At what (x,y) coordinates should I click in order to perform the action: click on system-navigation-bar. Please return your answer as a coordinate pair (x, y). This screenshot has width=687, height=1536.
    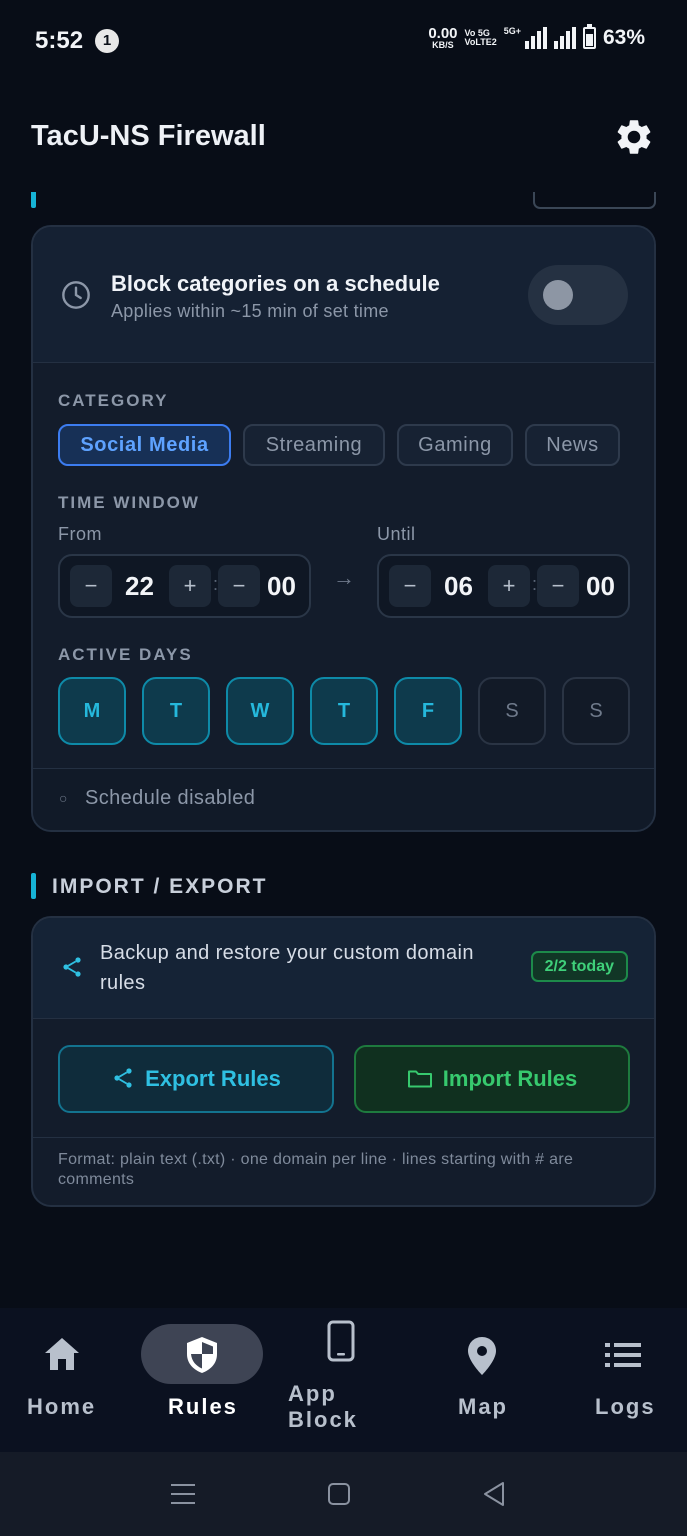
    Looking at the image, I should click on (343, 1494).